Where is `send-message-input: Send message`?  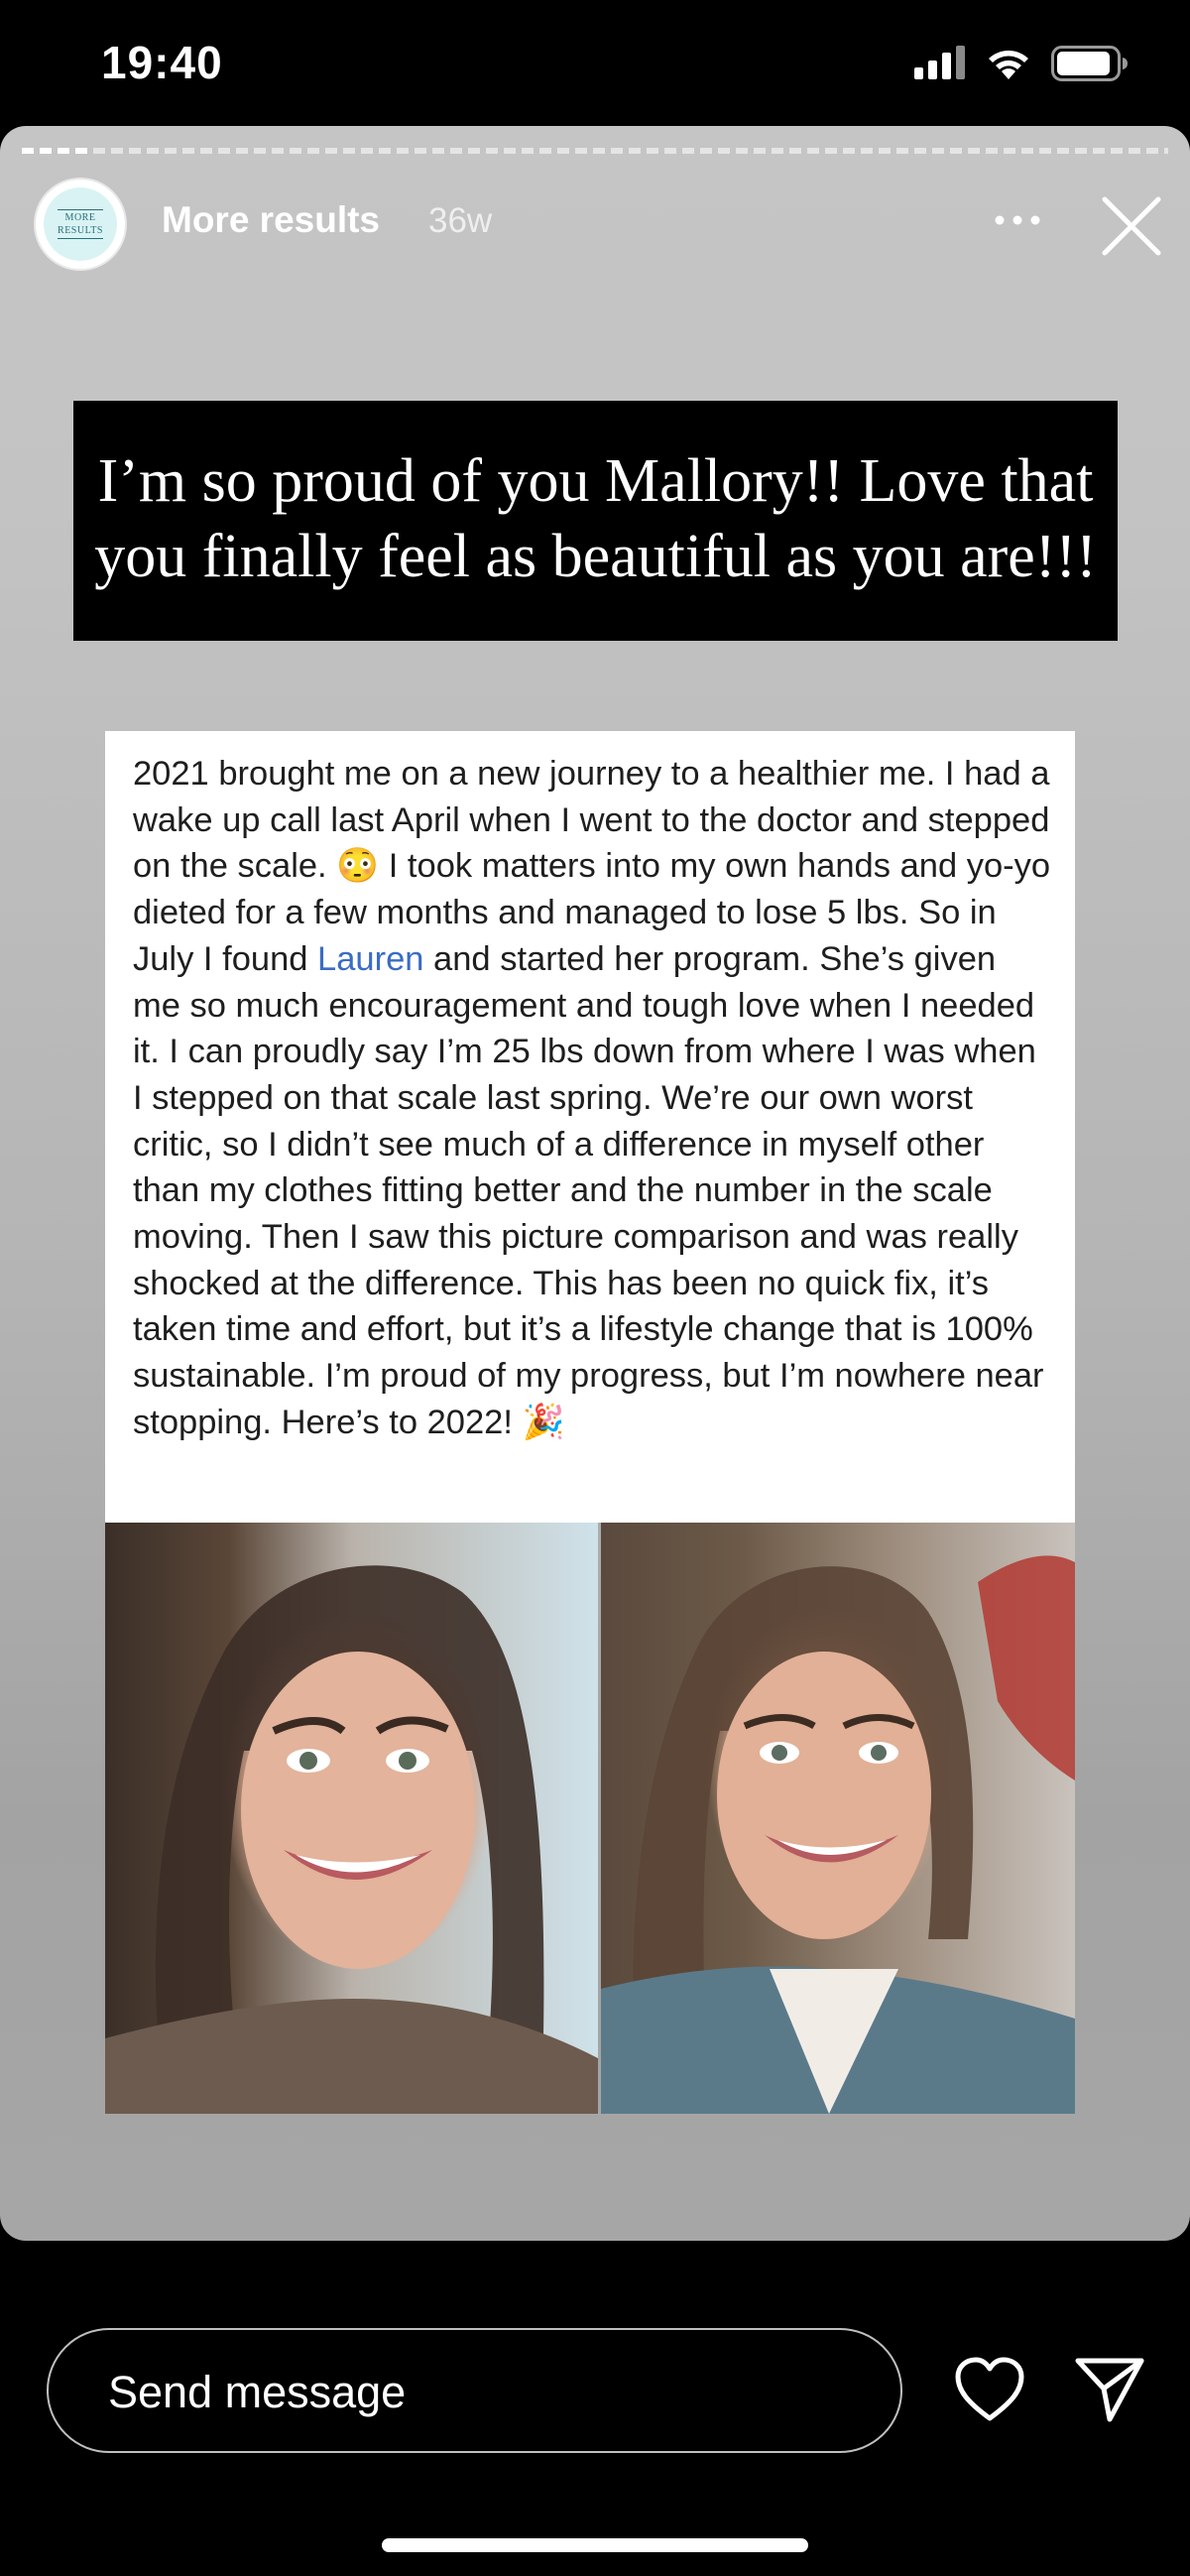
send-message-input: Send message is located at coordinates (474, 2390).